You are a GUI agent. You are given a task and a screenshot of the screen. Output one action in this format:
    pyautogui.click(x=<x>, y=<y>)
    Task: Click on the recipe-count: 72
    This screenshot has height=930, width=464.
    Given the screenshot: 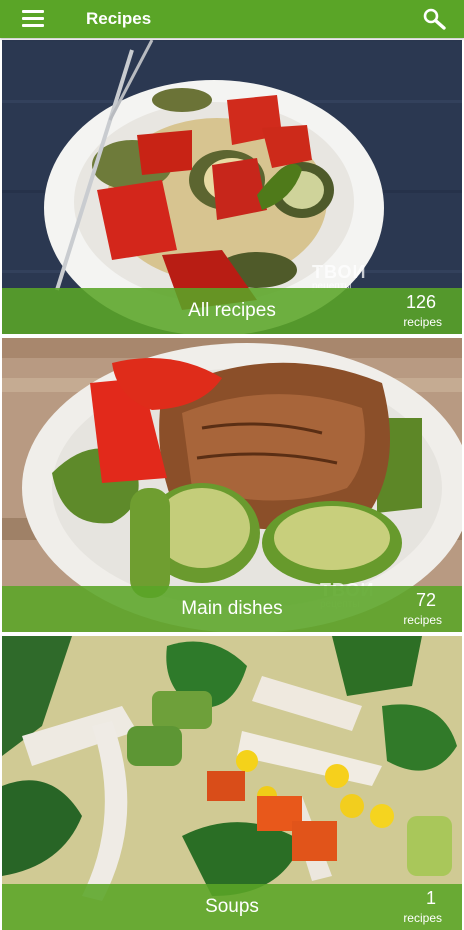 What is the action you would take?
    pyautogui.click(x=425, y=600)
    